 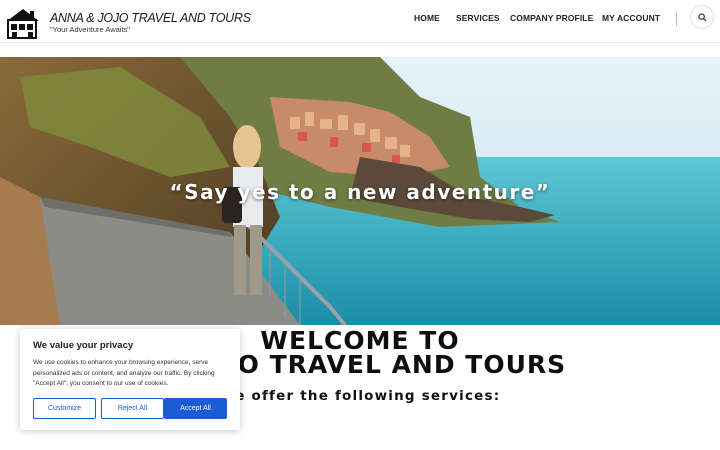 I want to click on customize-button: Customize, so click(x=64, y=408).